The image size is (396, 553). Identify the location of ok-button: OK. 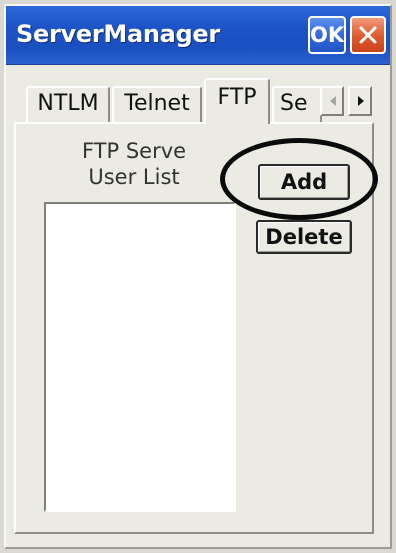
(327, 35).